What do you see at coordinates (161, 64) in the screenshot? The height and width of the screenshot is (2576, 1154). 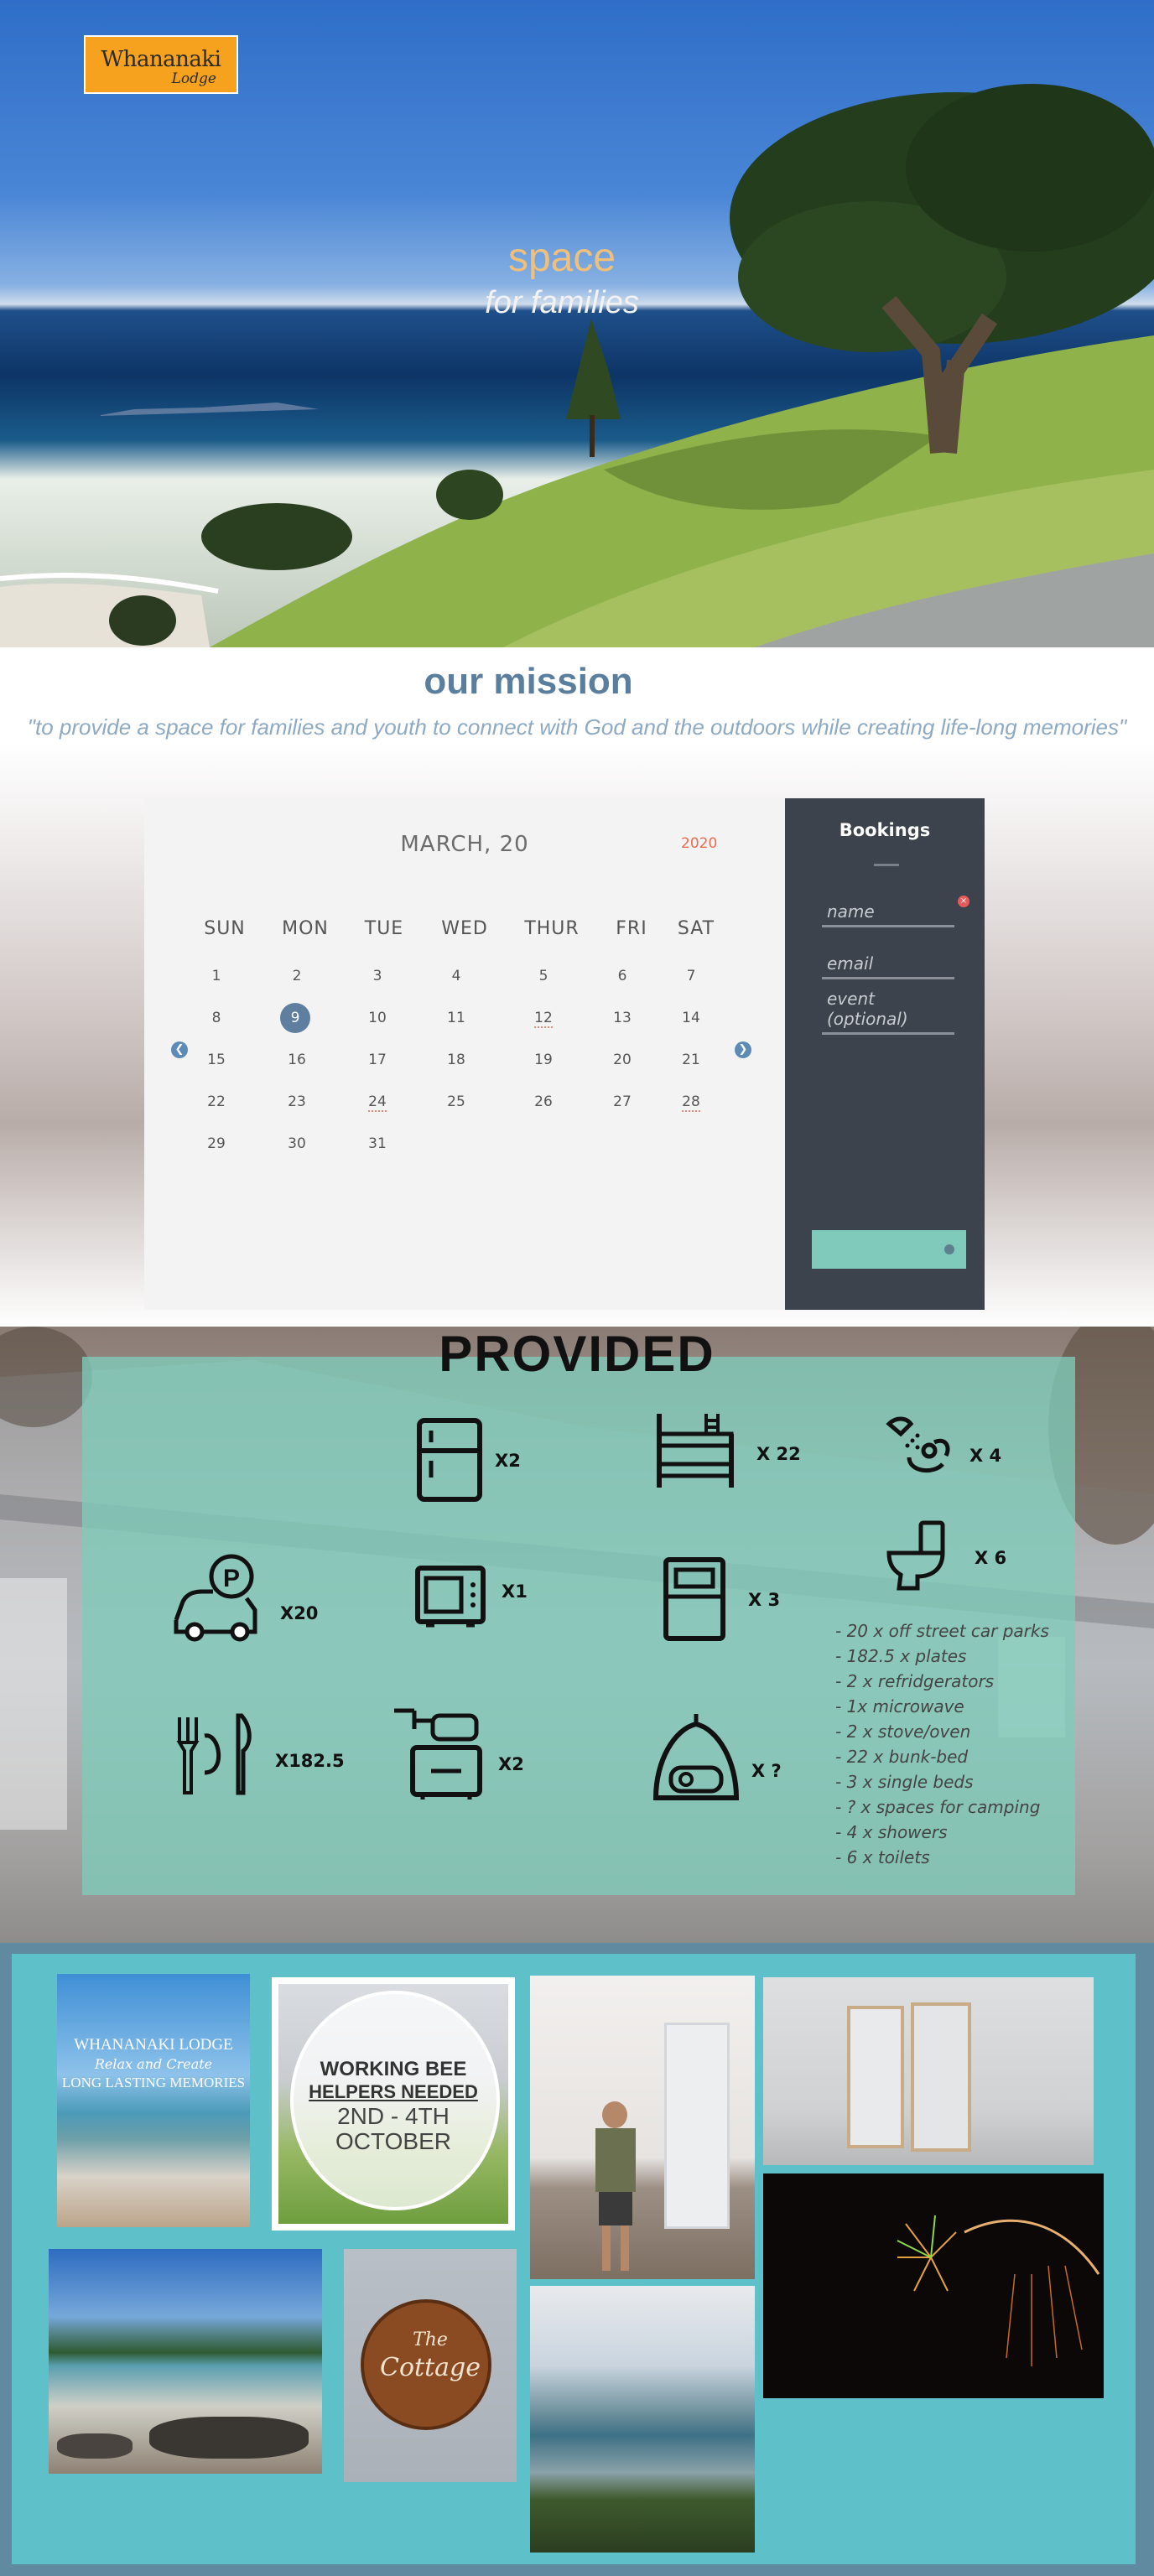 I see `whananaki-lodge-logo: Whananaki Lodge` at bounding box center [161, 64].